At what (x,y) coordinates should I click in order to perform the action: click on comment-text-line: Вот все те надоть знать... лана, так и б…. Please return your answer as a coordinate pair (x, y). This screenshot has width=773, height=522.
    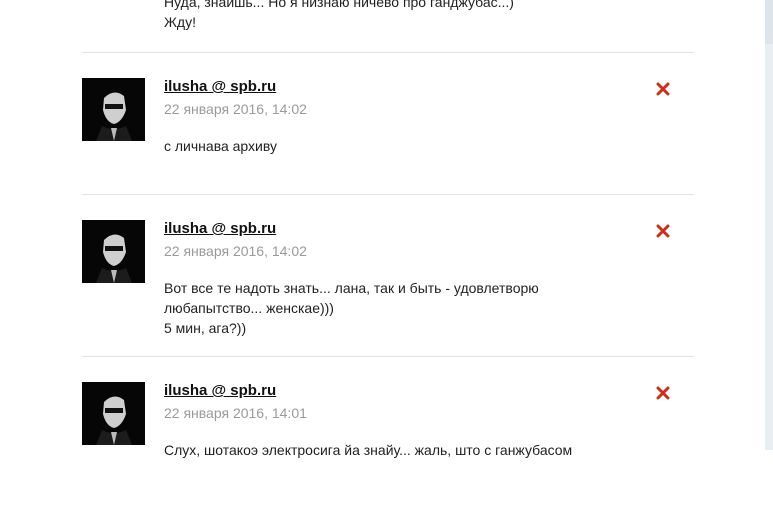
    Looking at the image, I should click on (351, 288).